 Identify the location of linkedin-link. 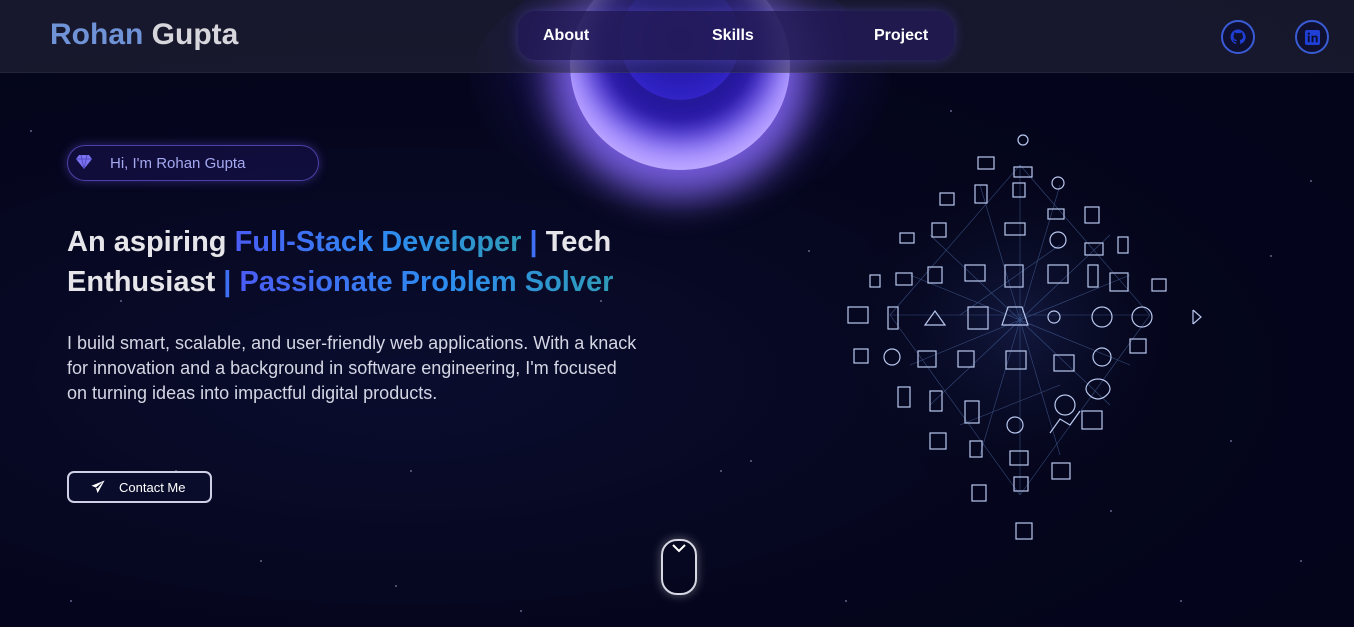
(1312, 37).